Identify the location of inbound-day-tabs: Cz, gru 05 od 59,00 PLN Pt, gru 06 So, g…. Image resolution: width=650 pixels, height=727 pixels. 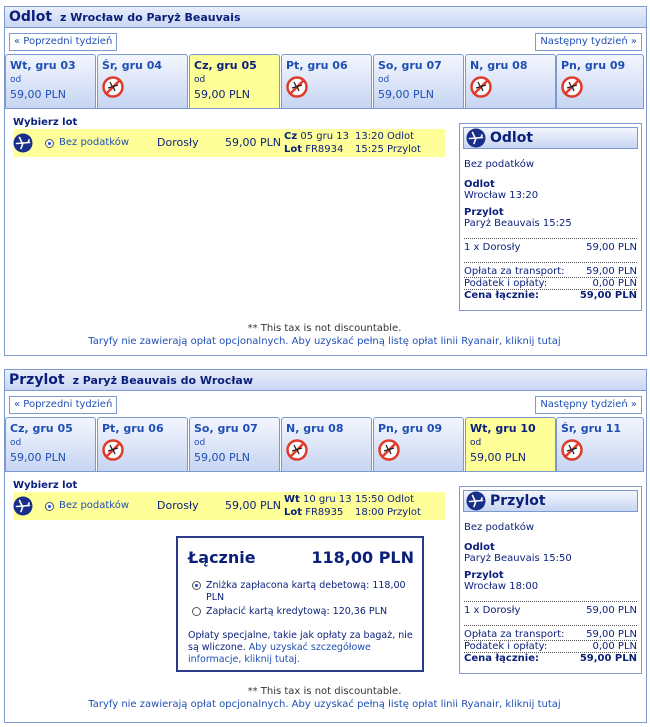
(325, 444).